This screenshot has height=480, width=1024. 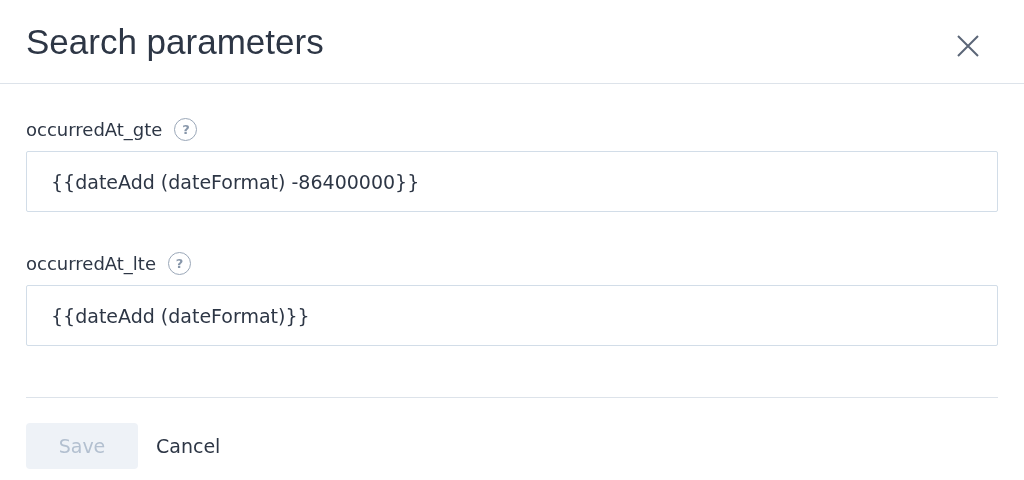 I want to click on field-label: occurredAt_gte, so click(x=94, y=130).